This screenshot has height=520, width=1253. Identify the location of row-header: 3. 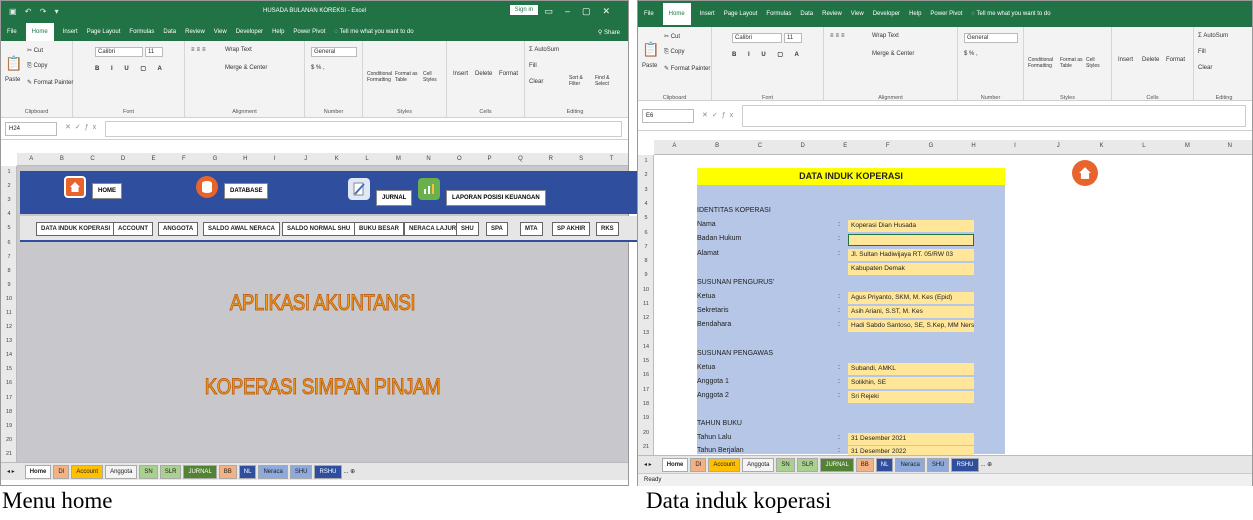
(9, 200).